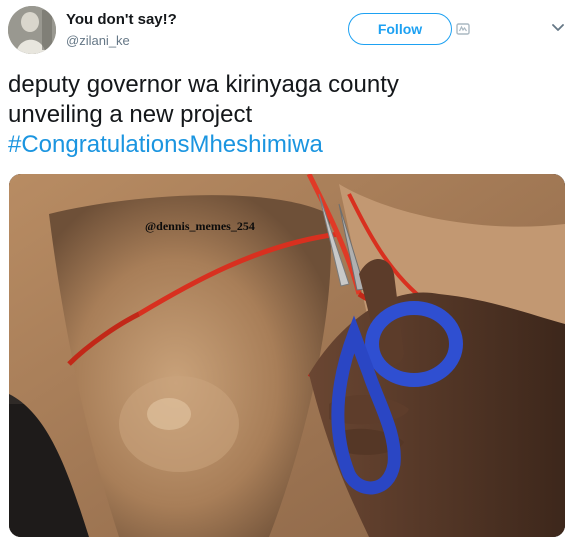 The height and width of the screenshot is (537, 574). I want to click on avatar-image, so click(32, 30).